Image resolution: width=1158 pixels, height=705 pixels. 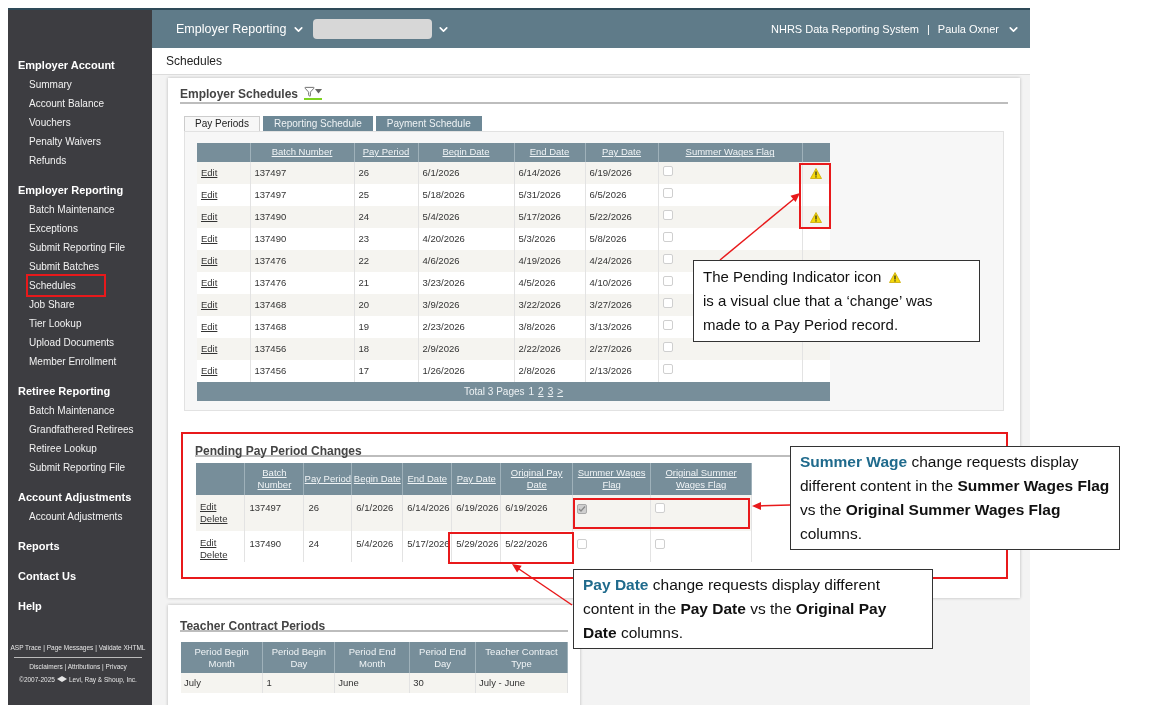 What do you see at coordinates (64, 266) in the screenshot?
I see `sidebar-item: Submit Batches` at bounding box center [64, 266].